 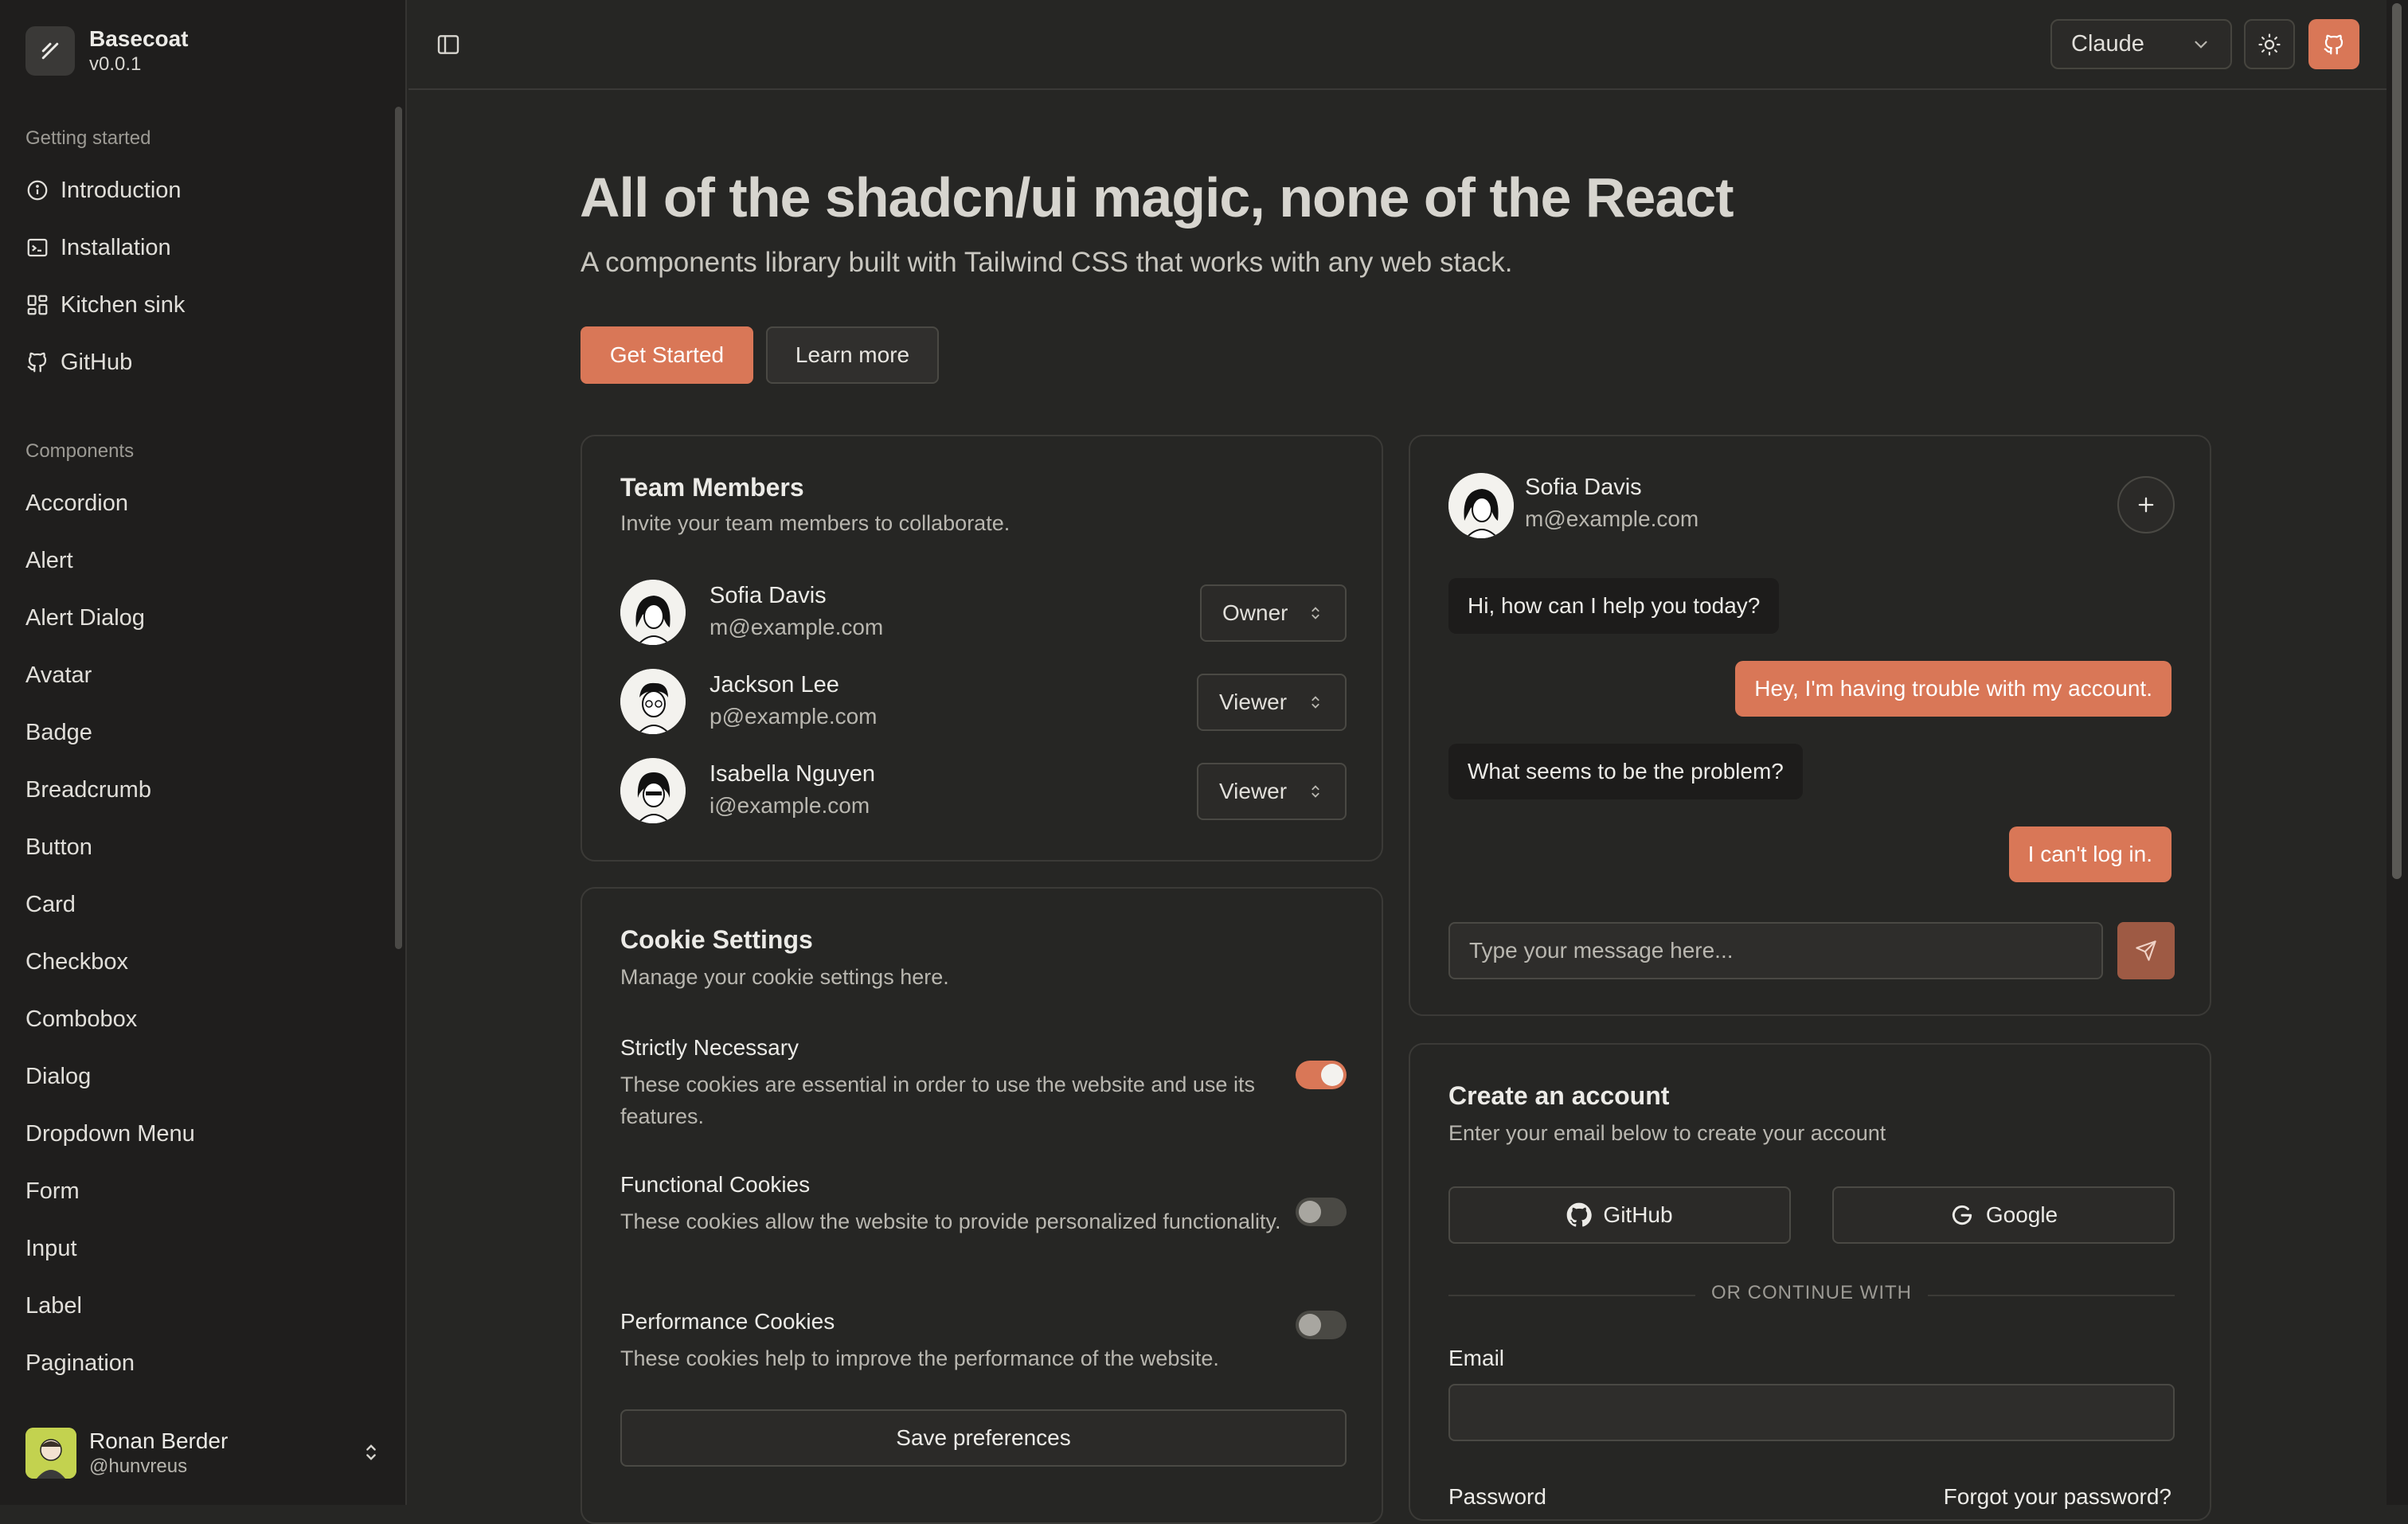 What do you see at coordinates (1811, 1293) in the screenshot?
I see `divider-label: OR CONTINUE WITH` at bounding box center [1811, 1293].